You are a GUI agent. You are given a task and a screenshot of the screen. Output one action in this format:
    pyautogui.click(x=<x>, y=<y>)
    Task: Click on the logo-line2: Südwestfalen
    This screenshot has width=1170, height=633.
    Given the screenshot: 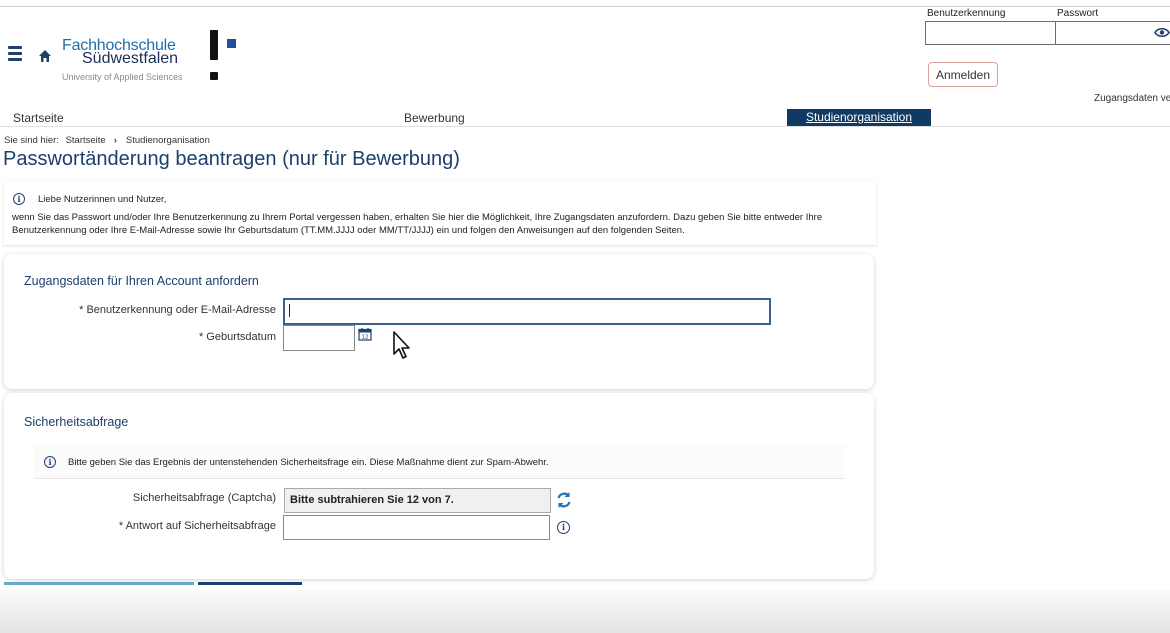 What is the action you would take?
    pyautogui.click(x=130, y=58)
    